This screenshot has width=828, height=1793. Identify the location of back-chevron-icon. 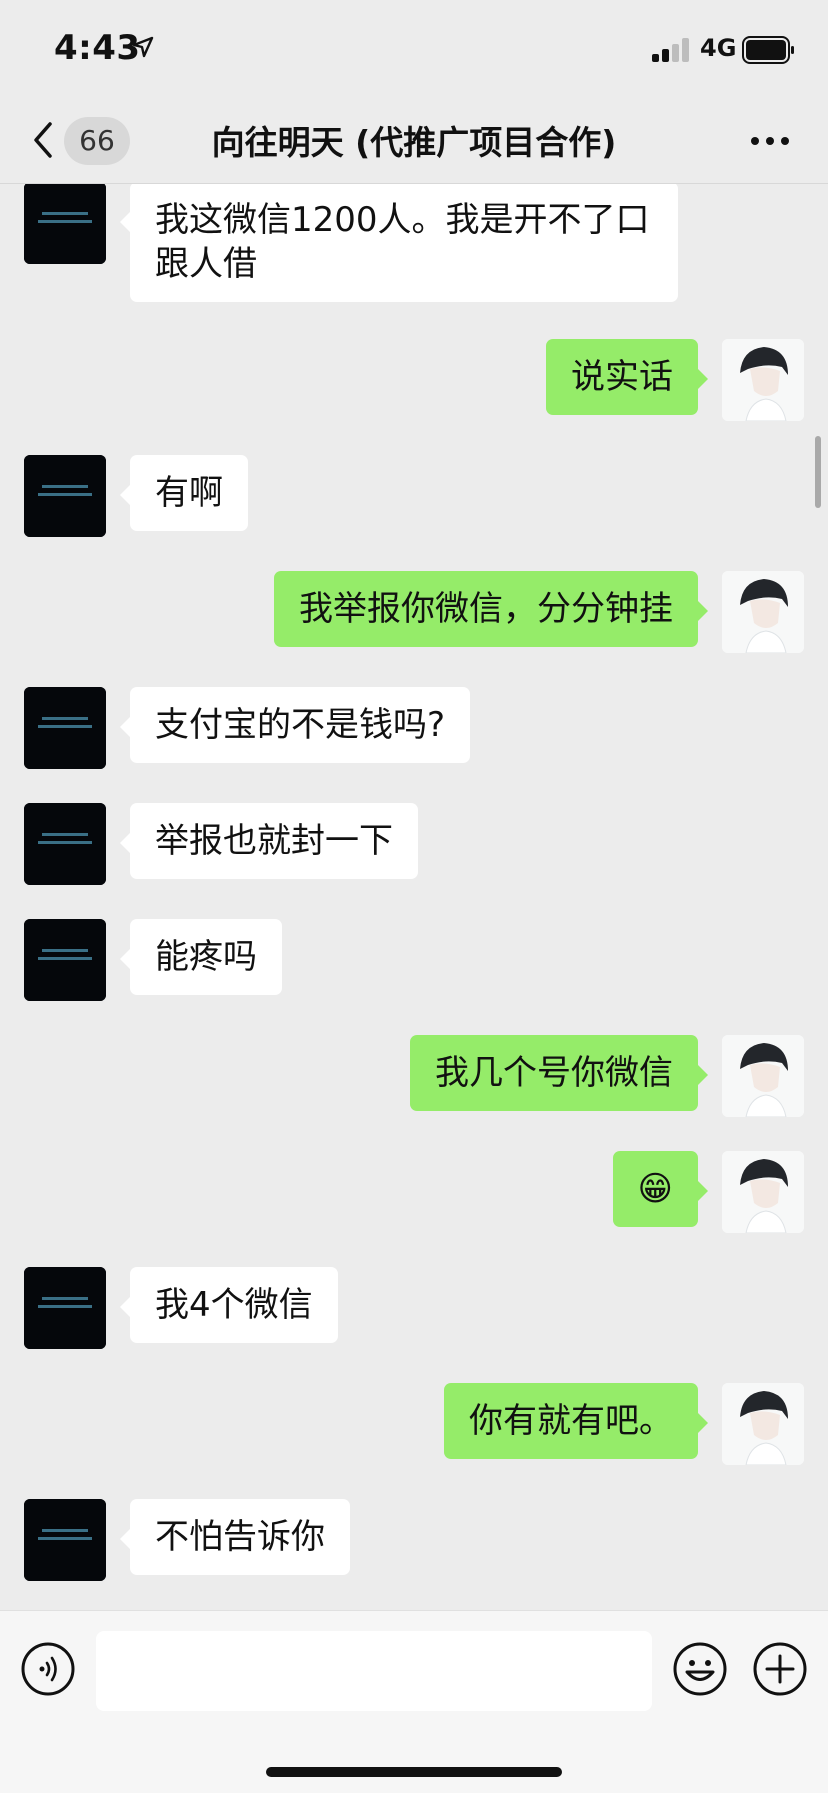
(43, 140).